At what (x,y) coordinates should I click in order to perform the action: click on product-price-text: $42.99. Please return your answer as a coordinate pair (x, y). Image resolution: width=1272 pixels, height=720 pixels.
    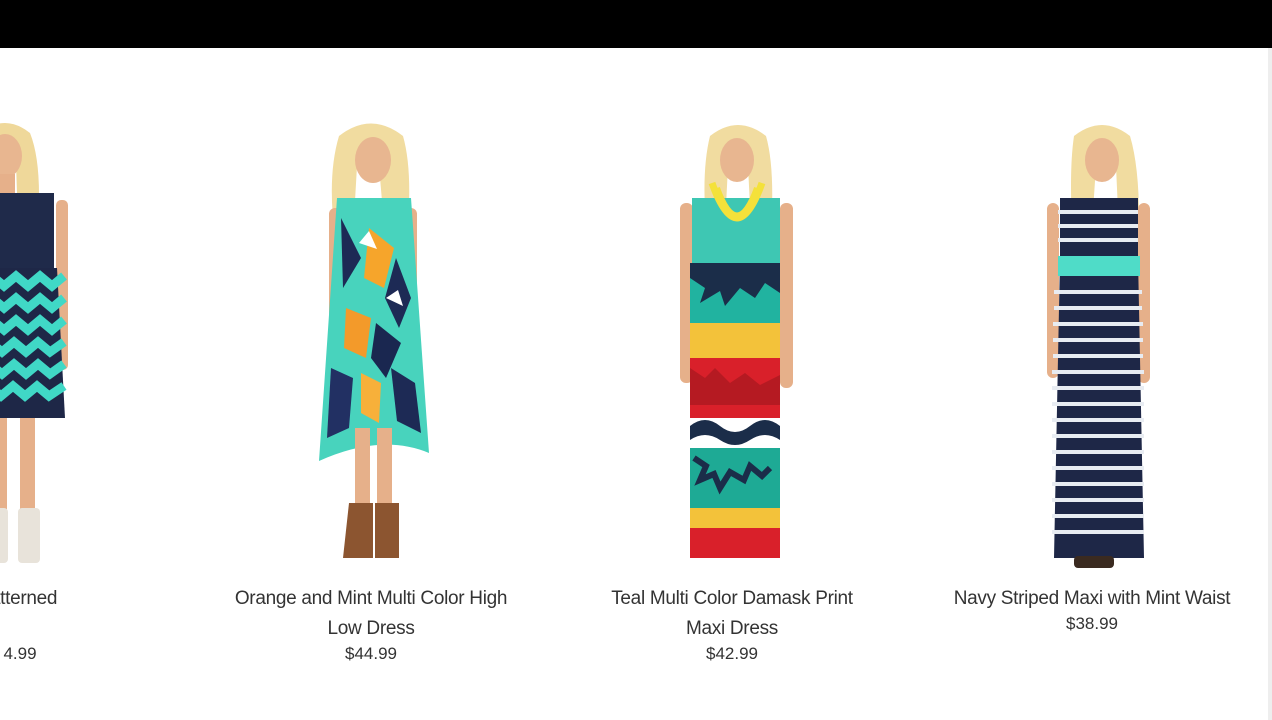
    Looking at the image, I should click on (732, 653).